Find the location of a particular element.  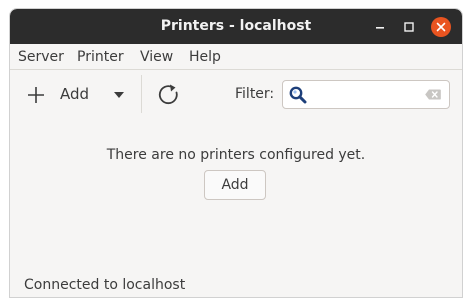

maximize-icon is located at coordinates (409, 27).